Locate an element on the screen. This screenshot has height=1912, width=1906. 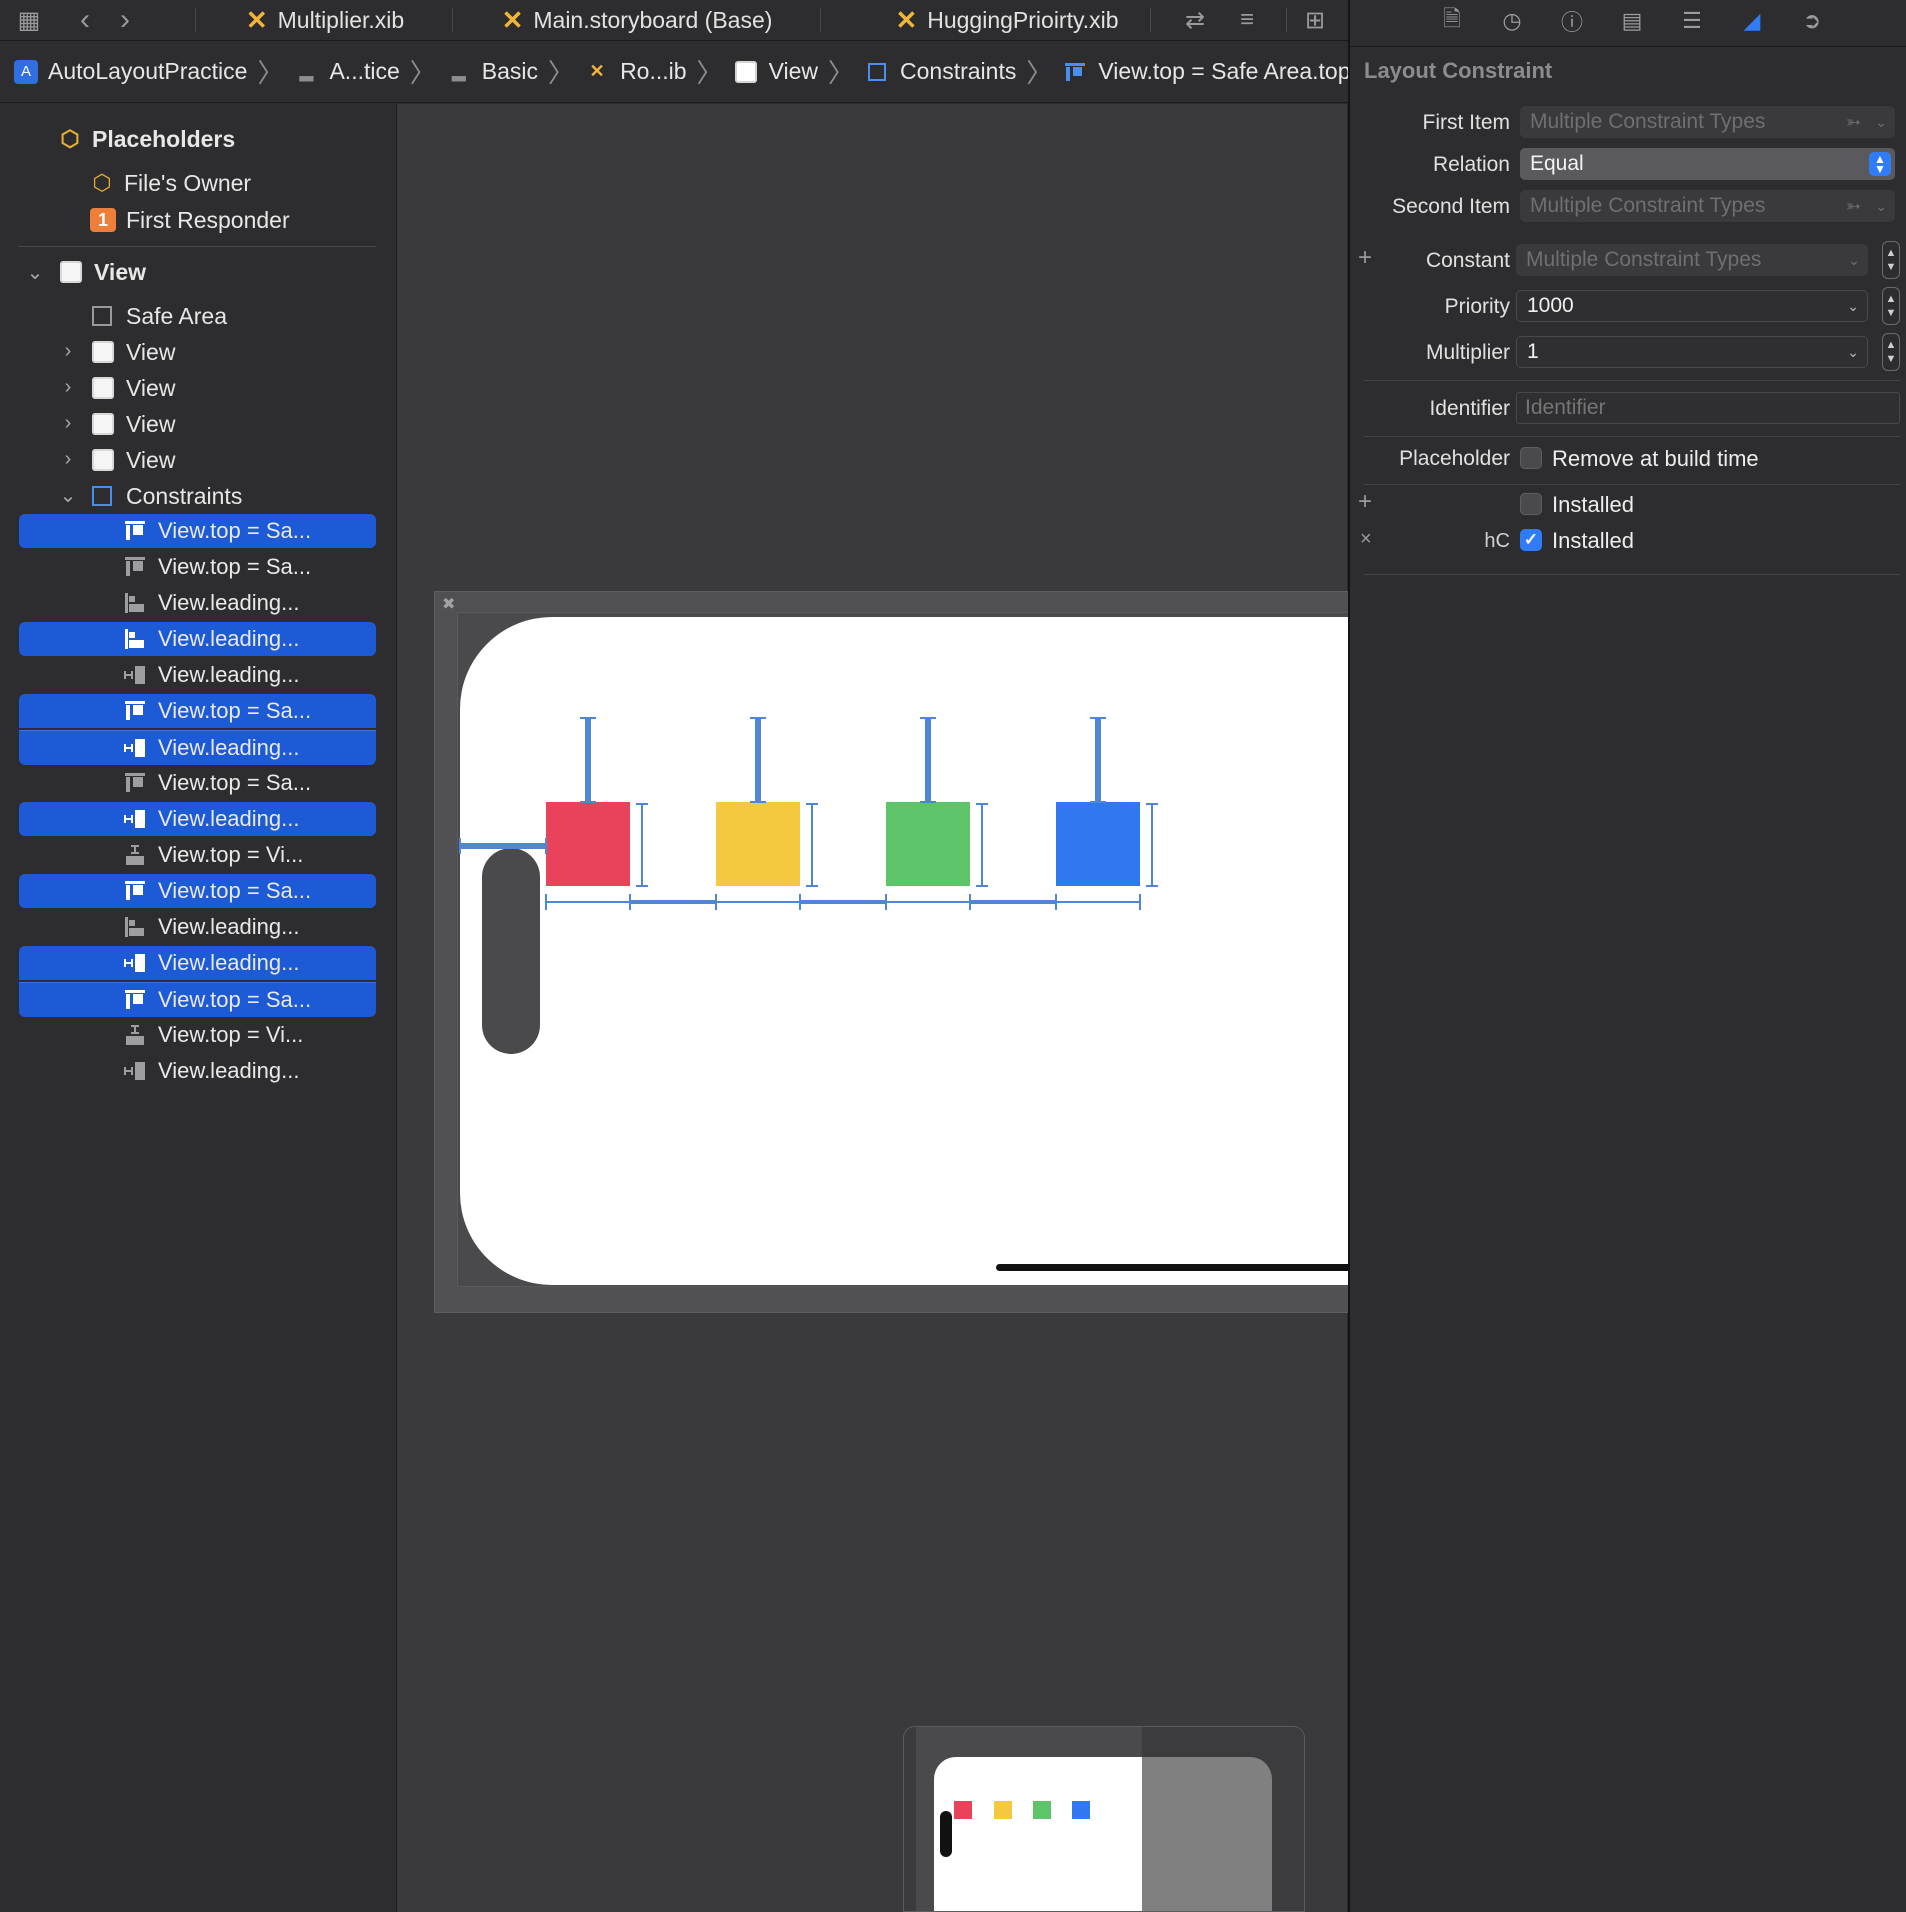
canvas-minimap is located at coordinates (1104, 1819).